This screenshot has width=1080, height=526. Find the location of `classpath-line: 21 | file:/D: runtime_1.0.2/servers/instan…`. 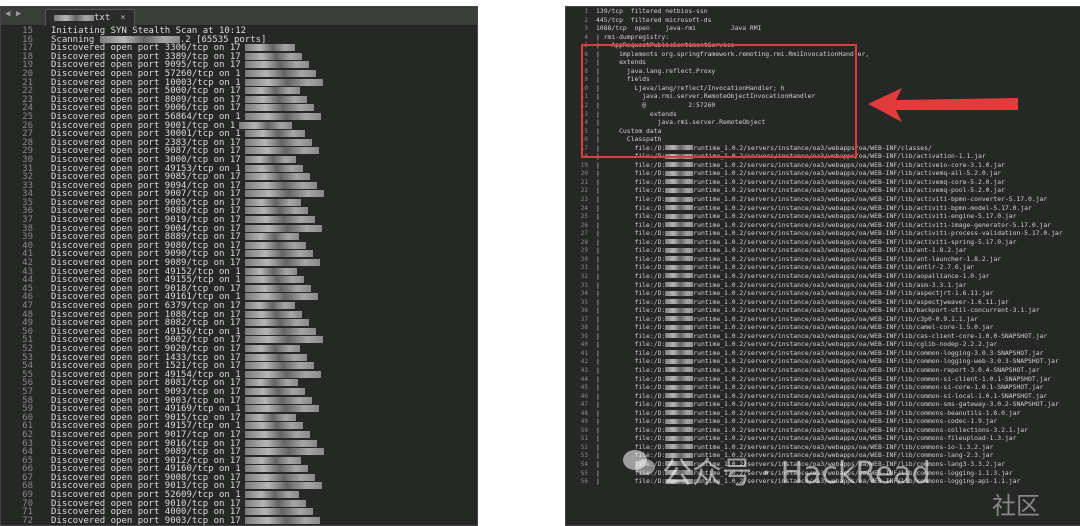

classpath-line: 21 | file:/D: runtime_1.0.2/servers/instan… is located at coordinates (792, 181).